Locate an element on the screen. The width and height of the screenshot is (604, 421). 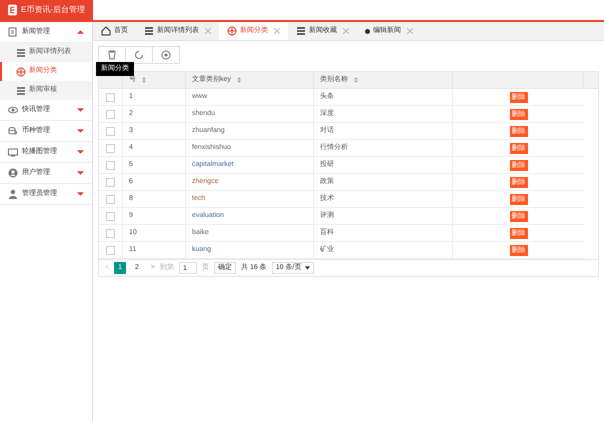
add-circle-icon is located at coordinates (166, 55).